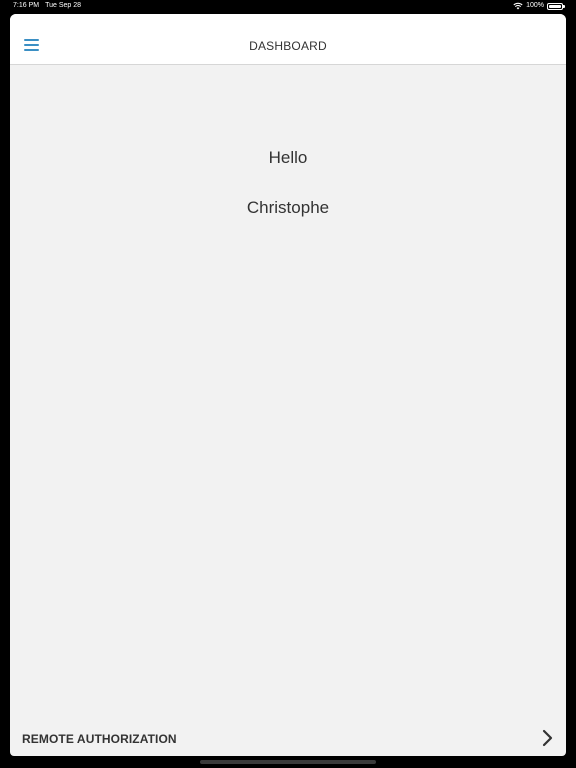 This screenshot has height=768, width=576. Describe the element at coordinates (63, 5) in the screenshot. I see `status-date: Tue Sep 28` at that location.